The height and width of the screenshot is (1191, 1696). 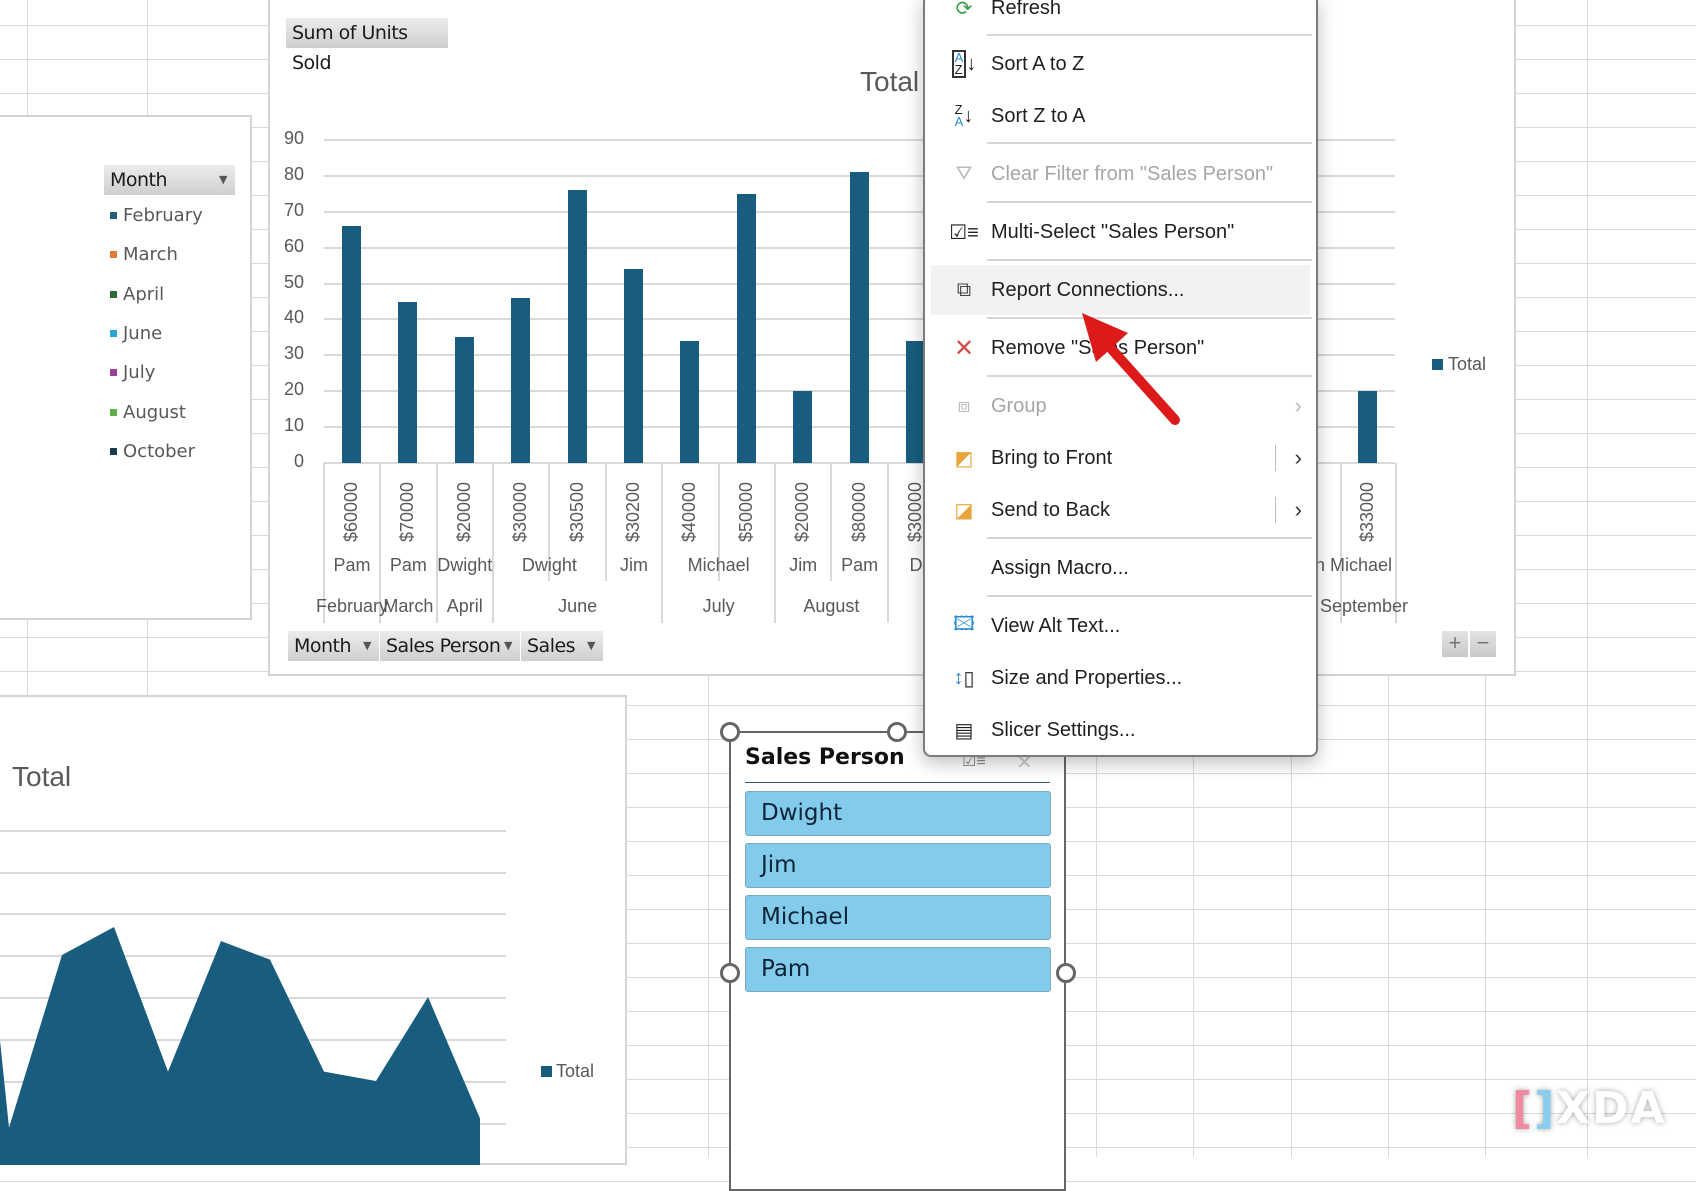 I want to click on xda-watermark: []XDA, so click(x=1589, y=1108).